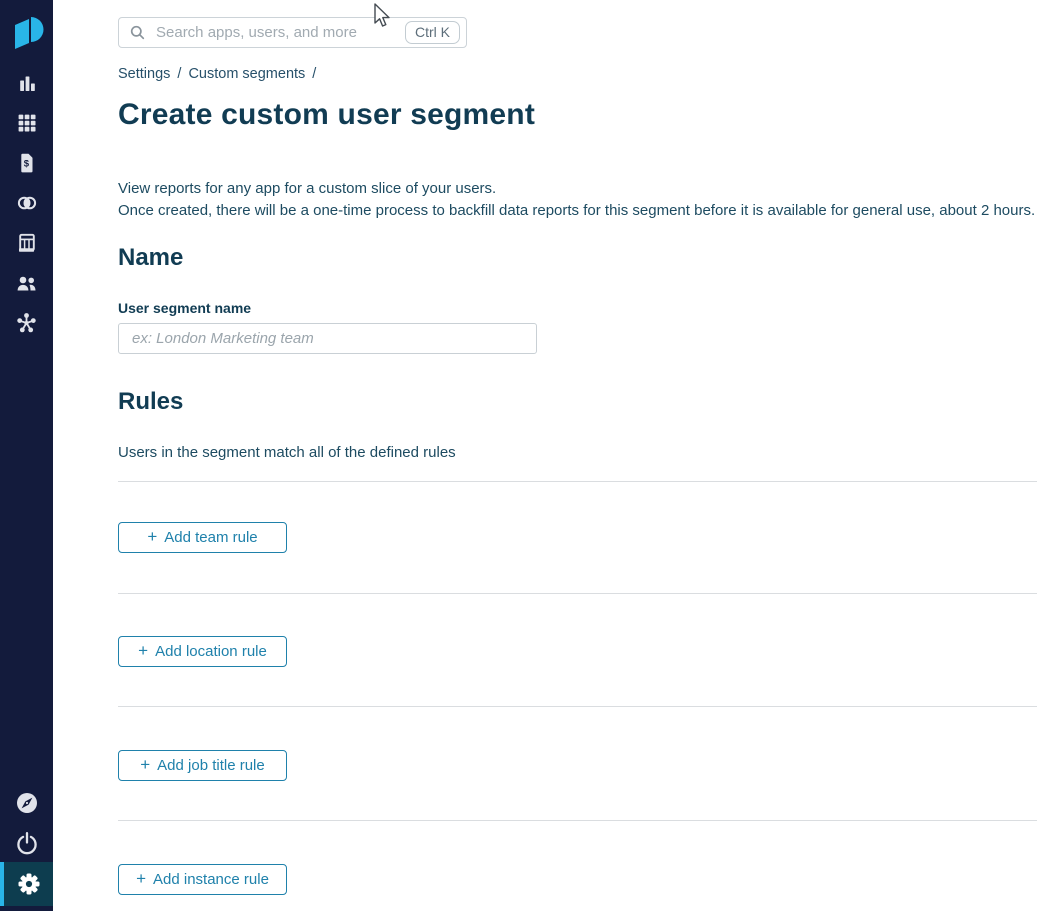 The image size is (1037, 911). I want to click on add-location-rule-label: Add location rule, so click(211, 651).